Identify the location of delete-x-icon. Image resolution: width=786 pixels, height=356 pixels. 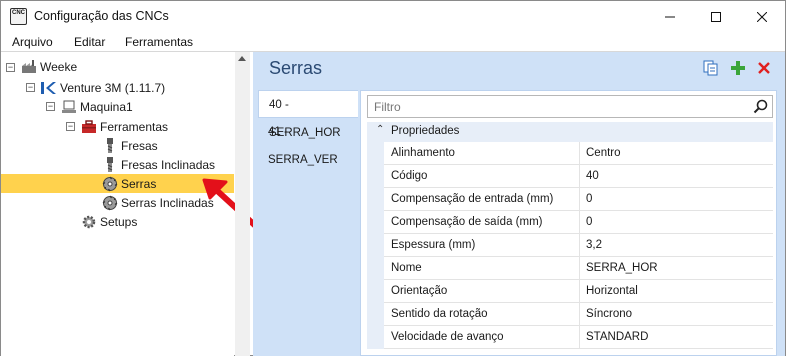
(764, 68).